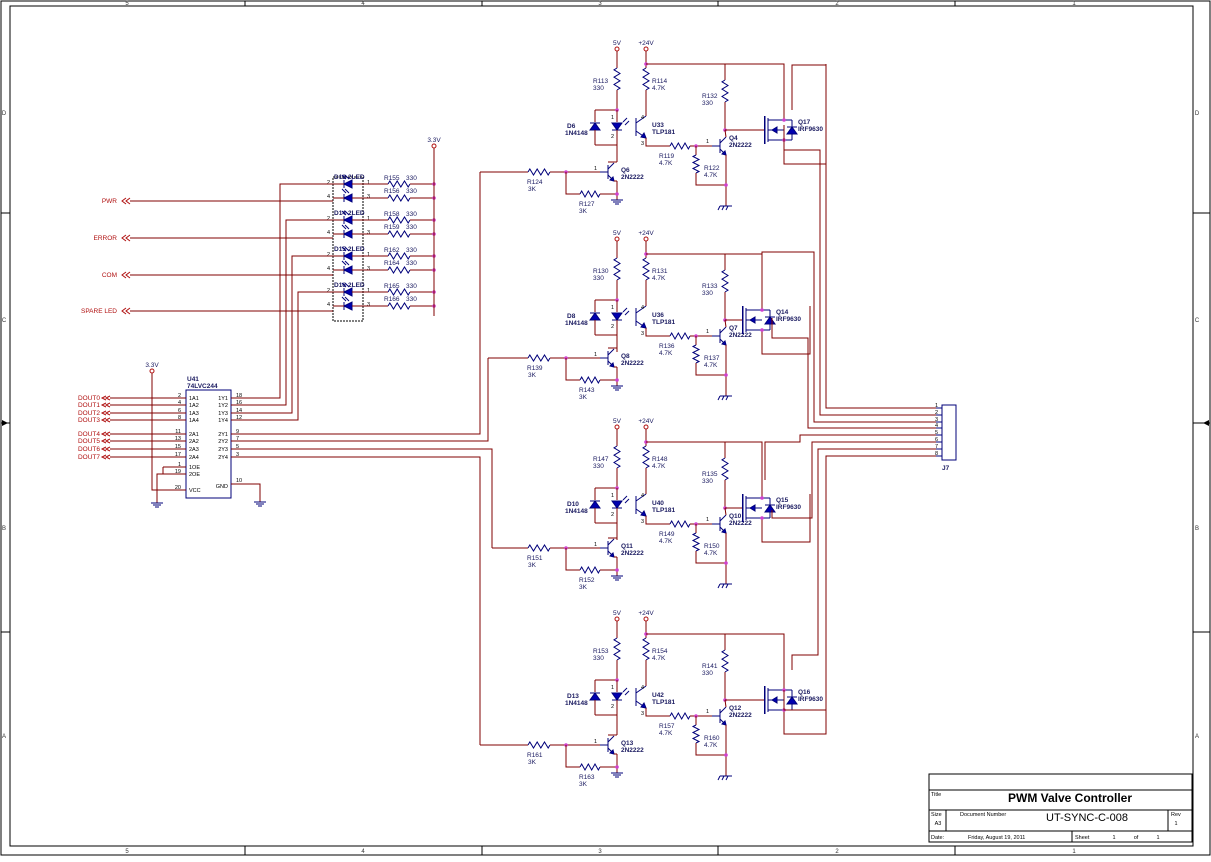 This screenshot has width=1211, height=862. I want to click on zone-col-label-bottom: 5, so click(127, 852).